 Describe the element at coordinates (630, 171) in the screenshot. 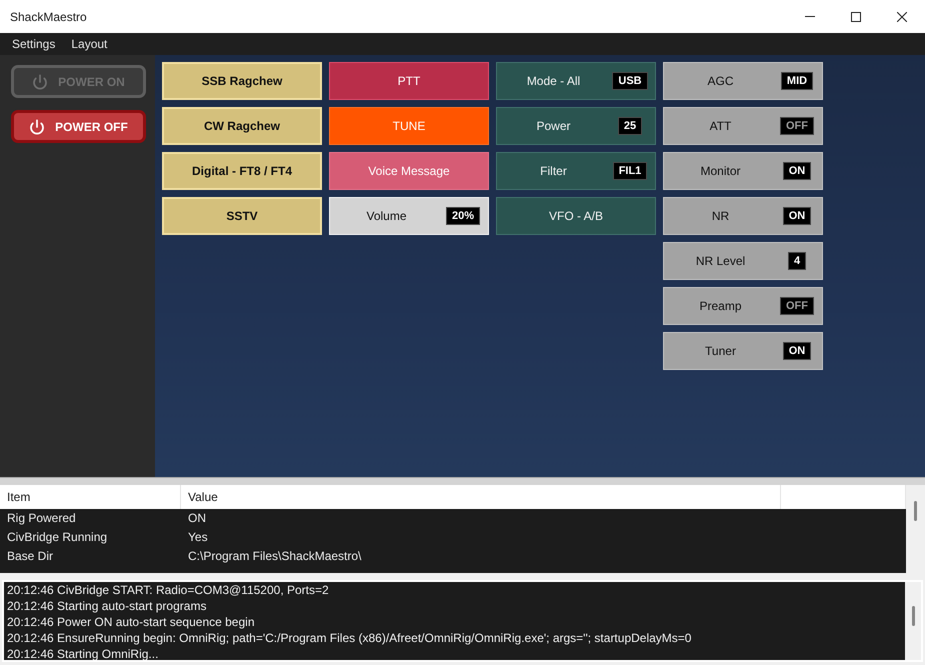

I see `value-display: FIL1` at that location.